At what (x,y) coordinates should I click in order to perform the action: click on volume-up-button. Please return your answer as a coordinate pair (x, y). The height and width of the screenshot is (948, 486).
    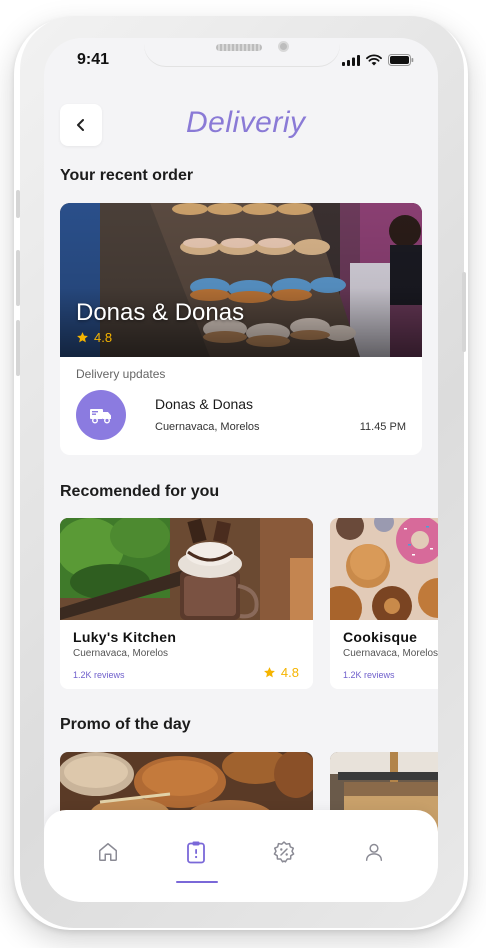
    Looking at the image, I should click on (18, 278).